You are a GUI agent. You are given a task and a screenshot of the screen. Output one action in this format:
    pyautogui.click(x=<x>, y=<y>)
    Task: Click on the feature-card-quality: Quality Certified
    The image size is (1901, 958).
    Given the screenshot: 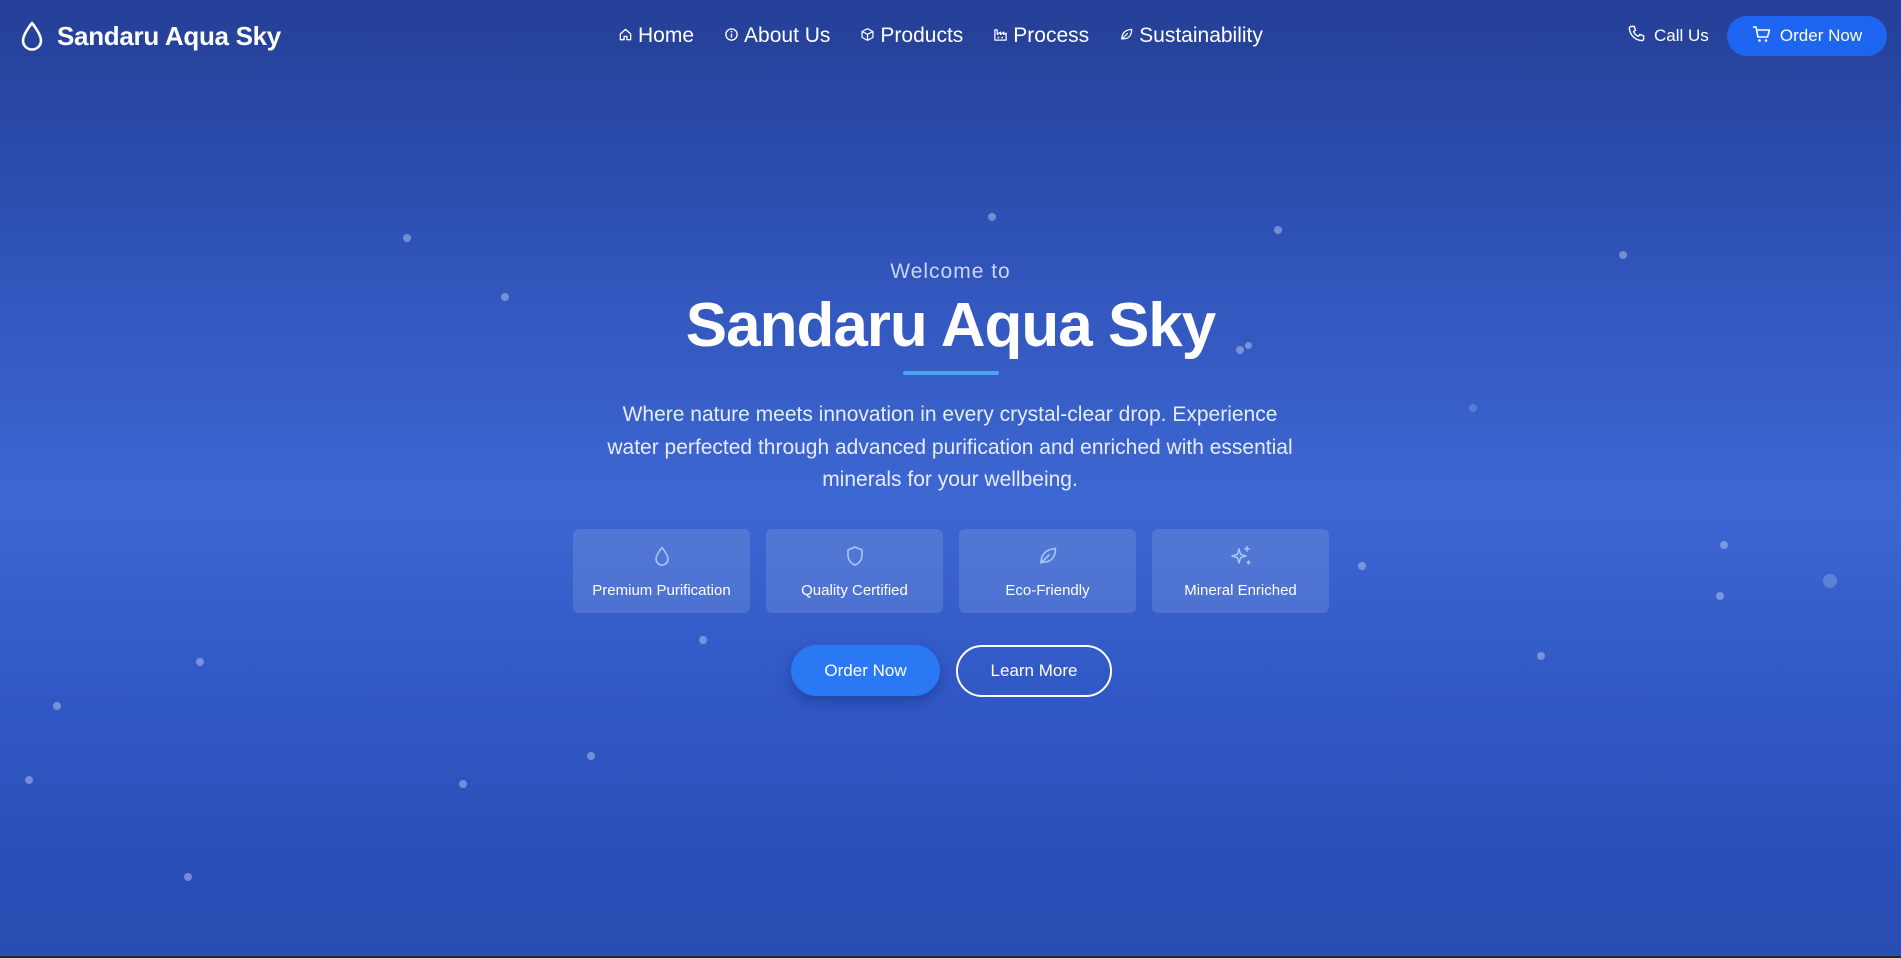 What is the action you would take?
    pyautogui.click(x=854, y=571)
    